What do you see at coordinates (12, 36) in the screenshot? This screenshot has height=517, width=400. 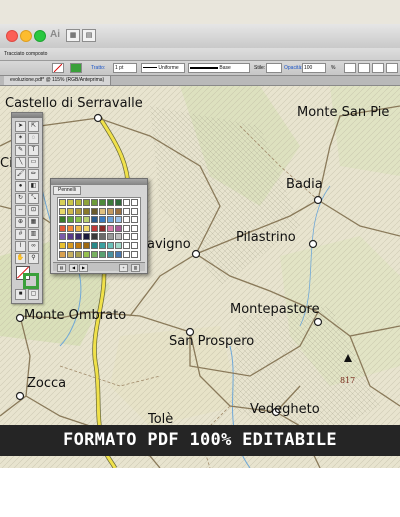 I see `close-window-button` at bounding box center [12, 36].